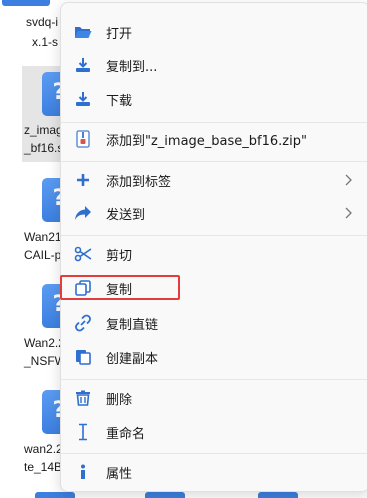  I want to click on rename-cursor-icon, so click(83, 432).